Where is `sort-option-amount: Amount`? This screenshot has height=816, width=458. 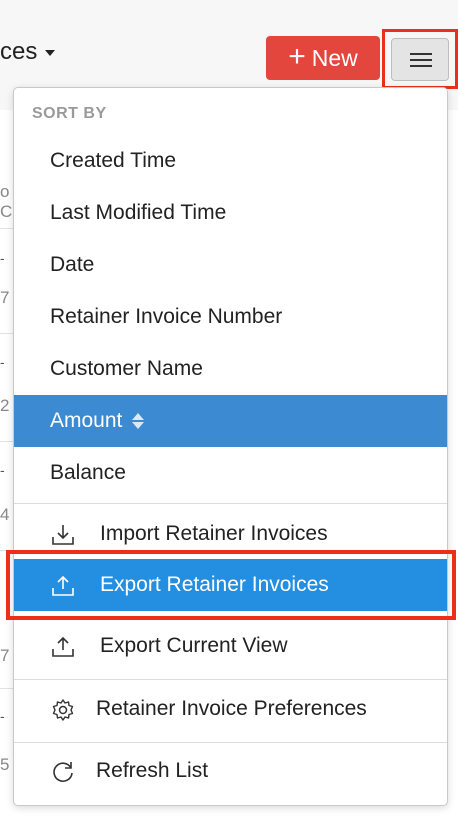 sort-option-amount: Amount is located at coordinates (230, 421).